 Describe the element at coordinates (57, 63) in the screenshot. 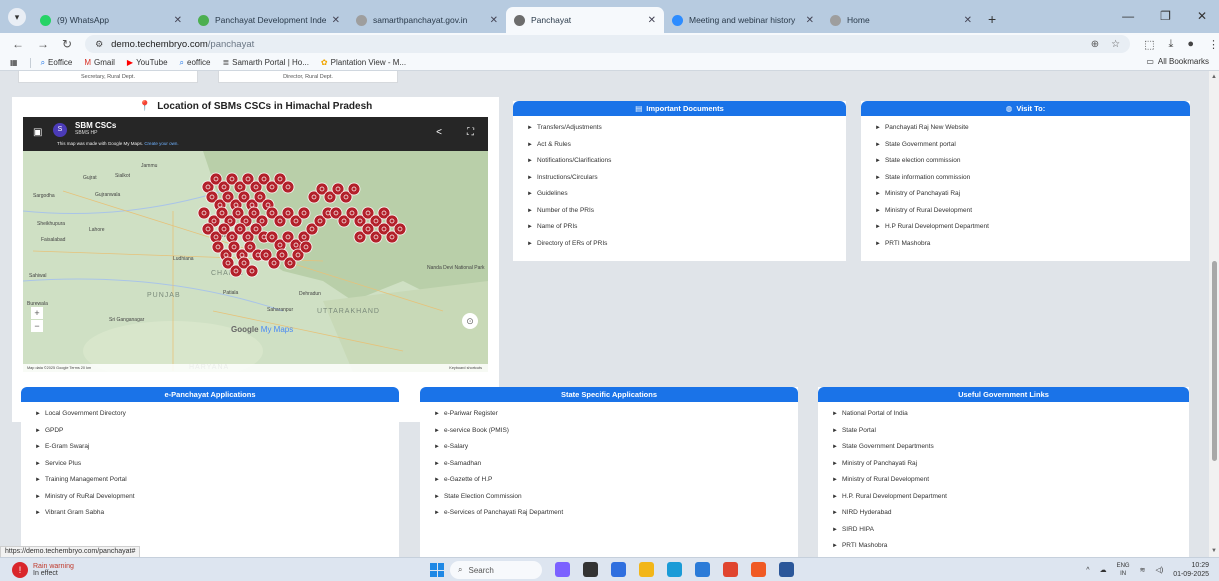

I see `bookmark-item: ⌕ Eoffice` at that location.